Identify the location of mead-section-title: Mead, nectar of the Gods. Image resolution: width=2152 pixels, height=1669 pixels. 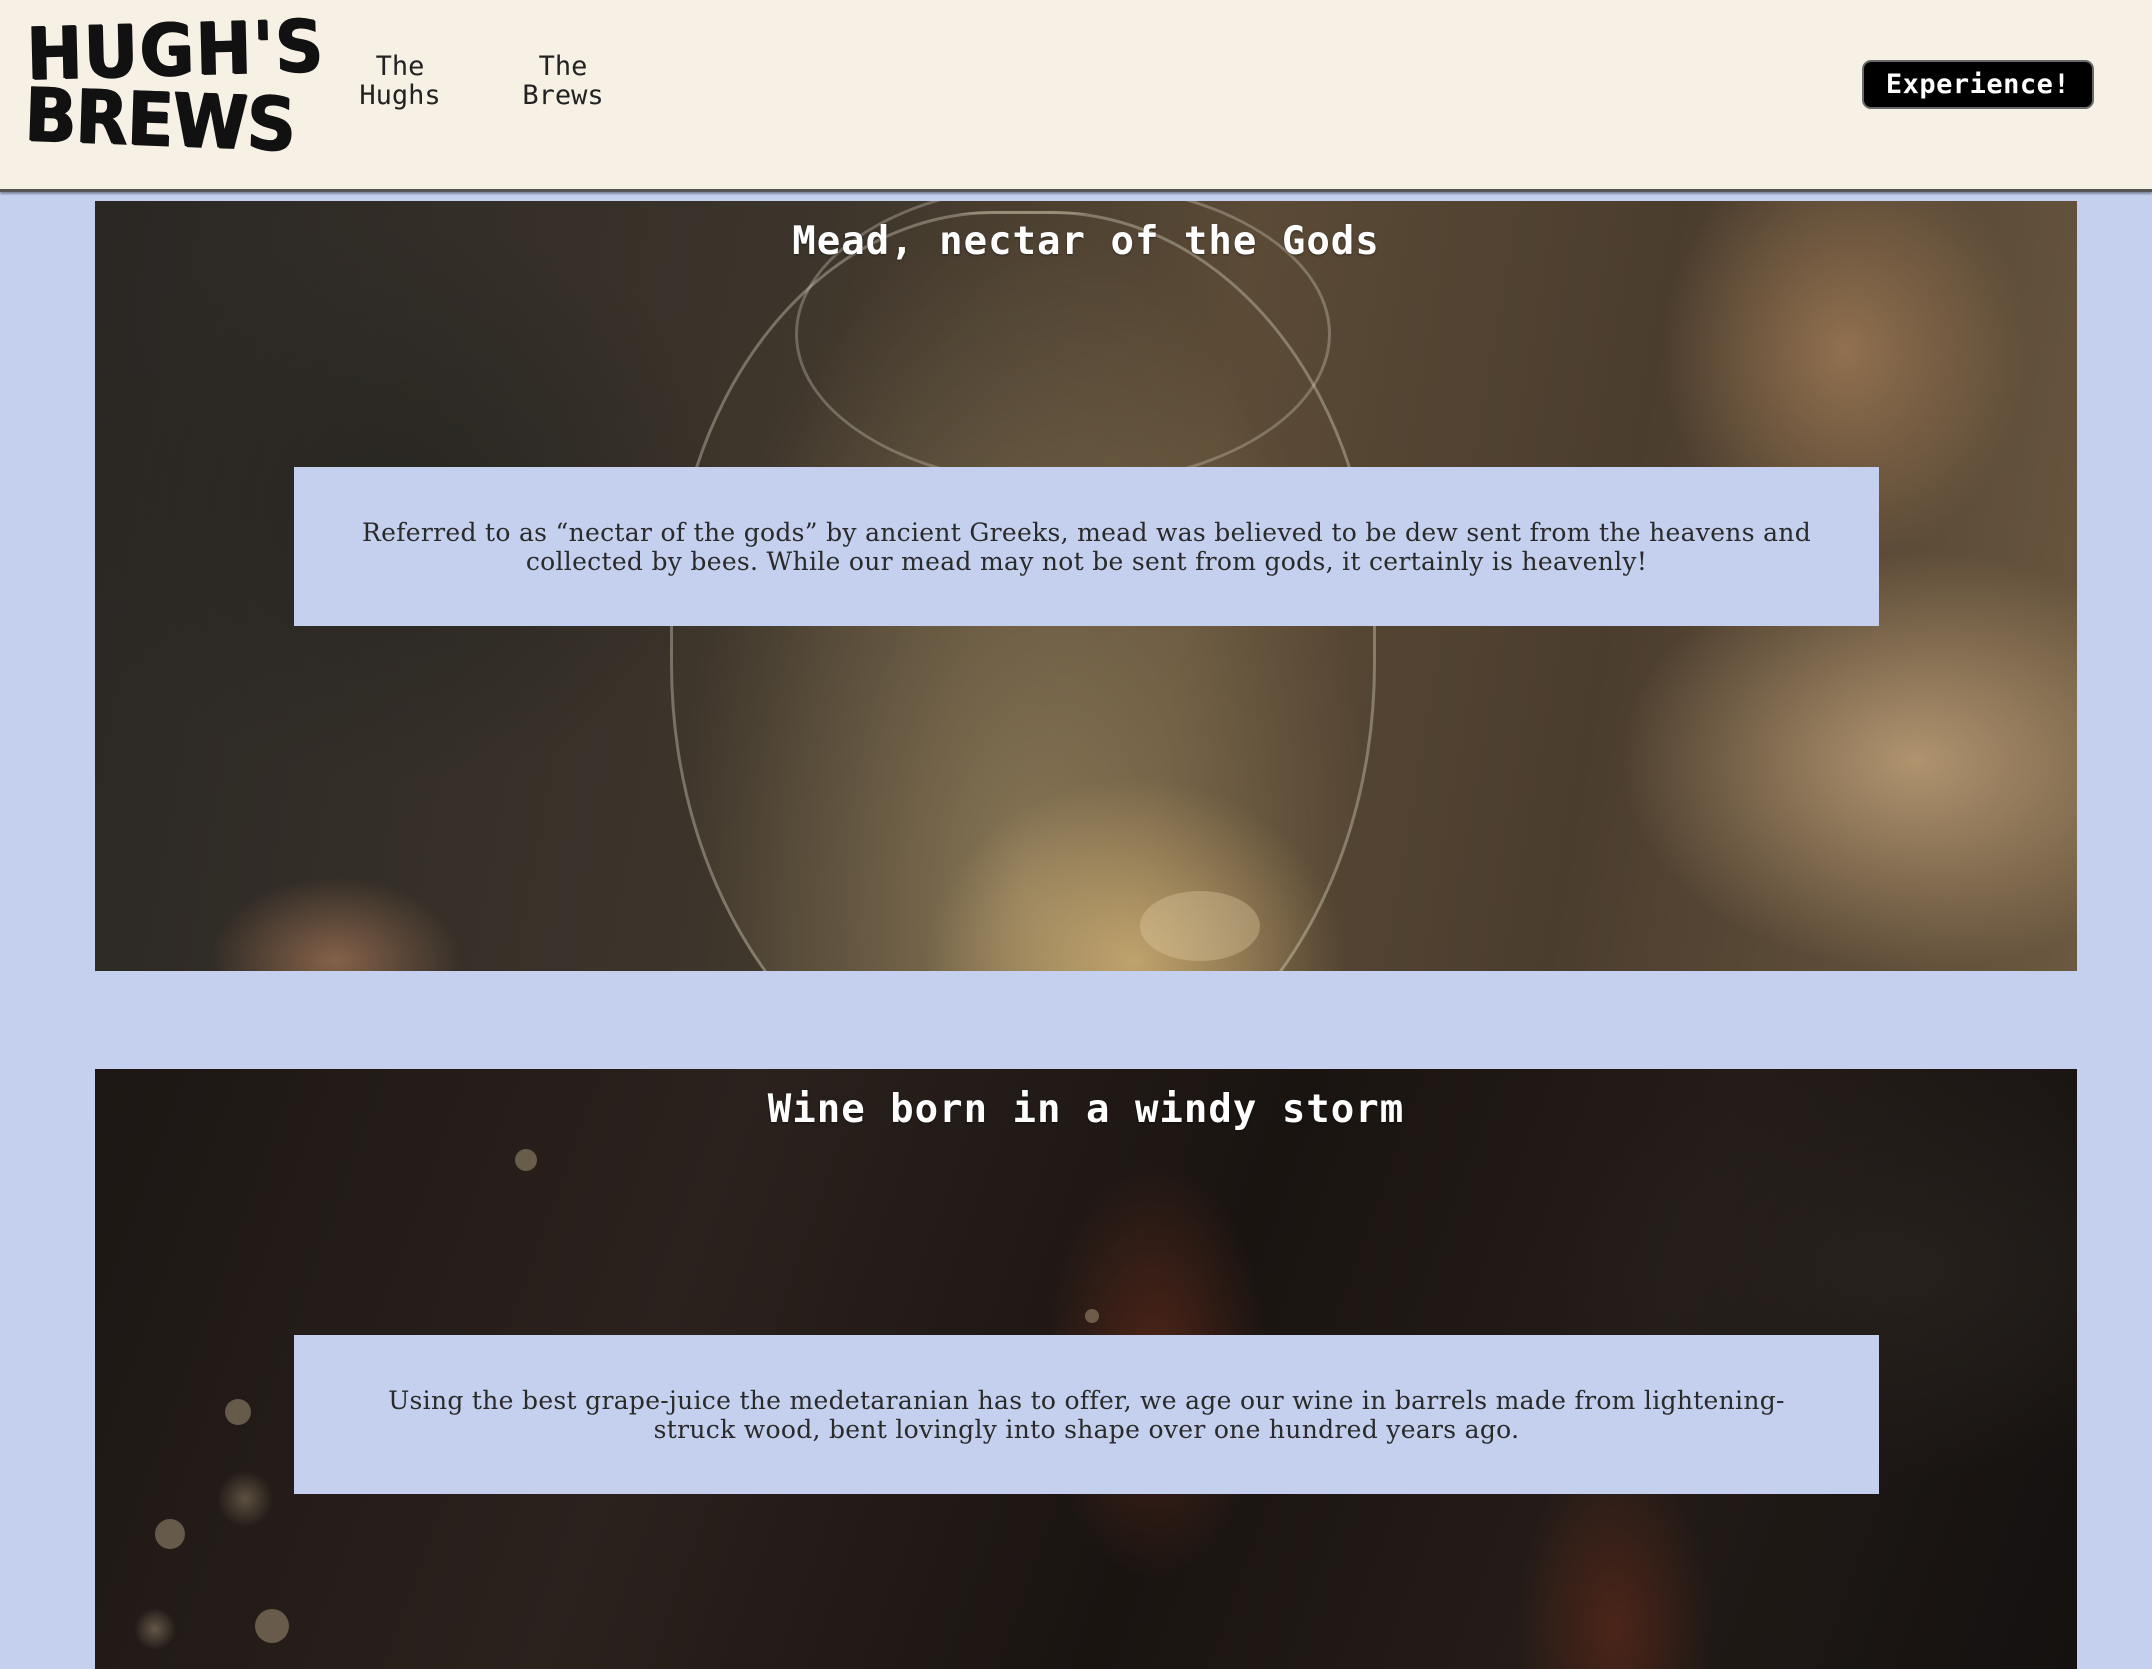
(1086, 241).